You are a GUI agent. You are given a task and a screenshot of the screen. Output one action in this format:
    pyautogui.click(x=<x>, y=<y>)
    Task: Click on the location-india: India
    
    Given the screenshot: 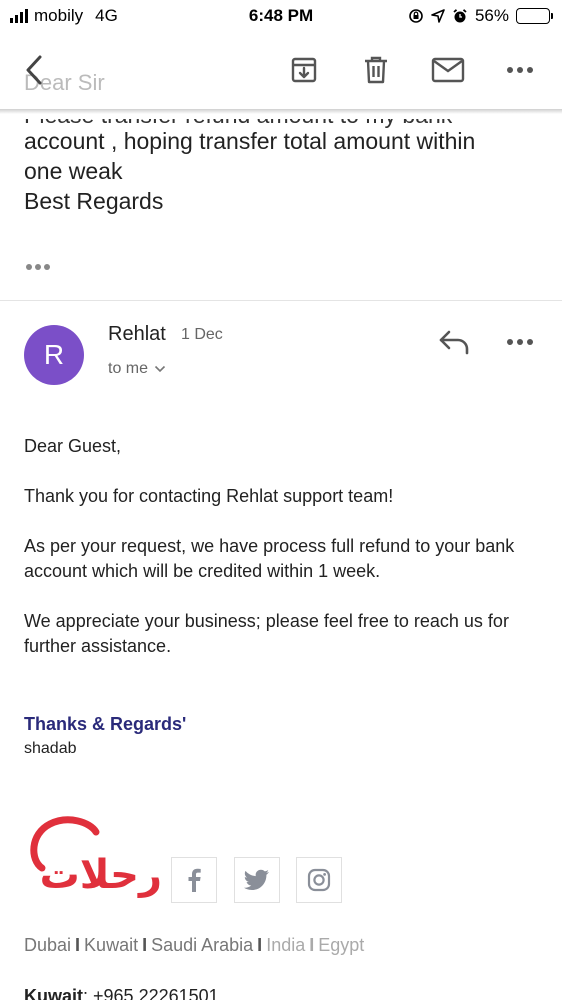 What is the action you would take?
    pyautogui.click(x=286, y=945)
    